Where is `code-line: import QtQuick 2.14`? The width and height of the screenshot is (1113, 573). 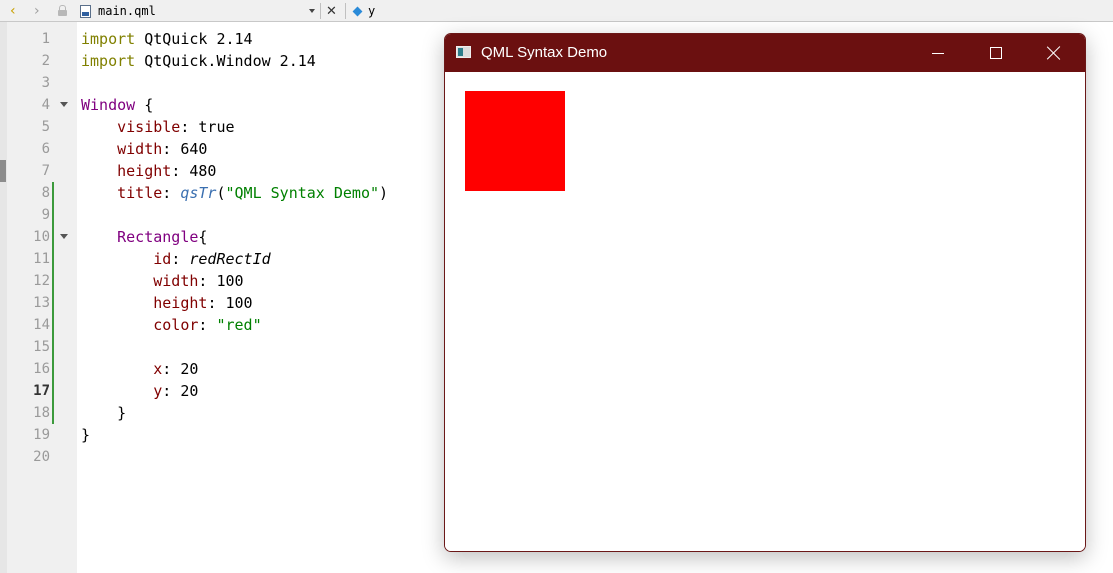
code-line: import QtQuick 2.14 is located at coordinates (167, 39).